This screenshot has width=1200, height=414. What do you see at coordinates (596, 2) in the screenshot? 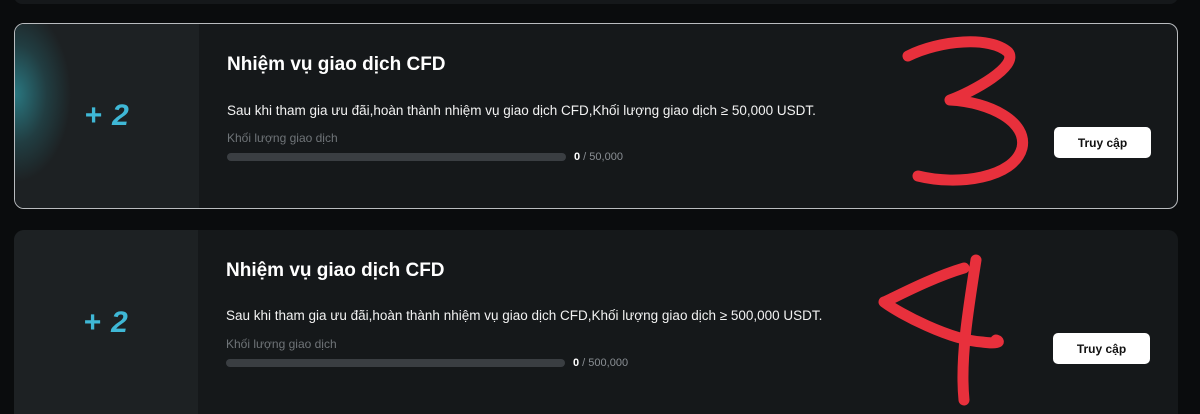
I see `previous-task-card` at bounding box center [596, 2].